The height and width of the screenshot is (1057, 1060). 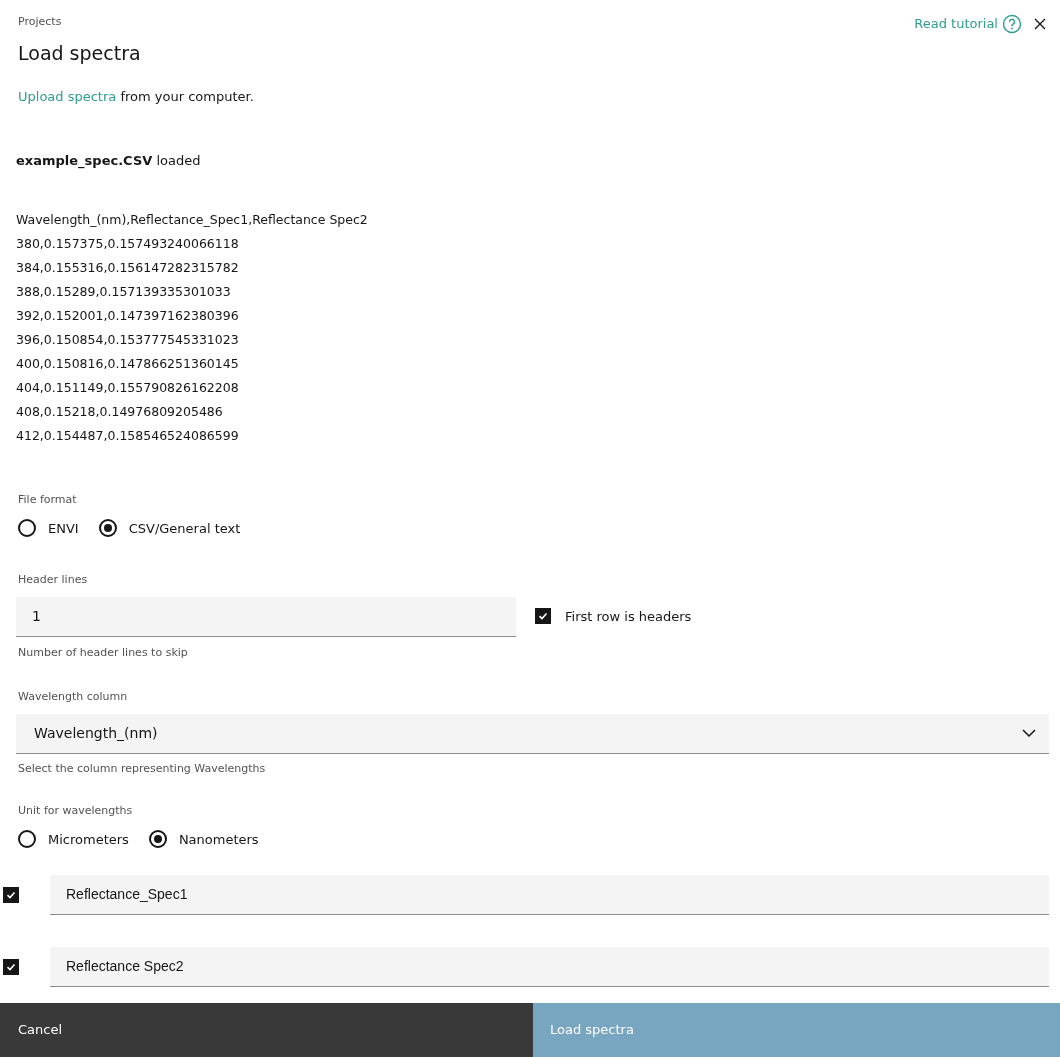 I want to click on helper-text: Select the column representing Wavelengths, so click(x=142, y=768).